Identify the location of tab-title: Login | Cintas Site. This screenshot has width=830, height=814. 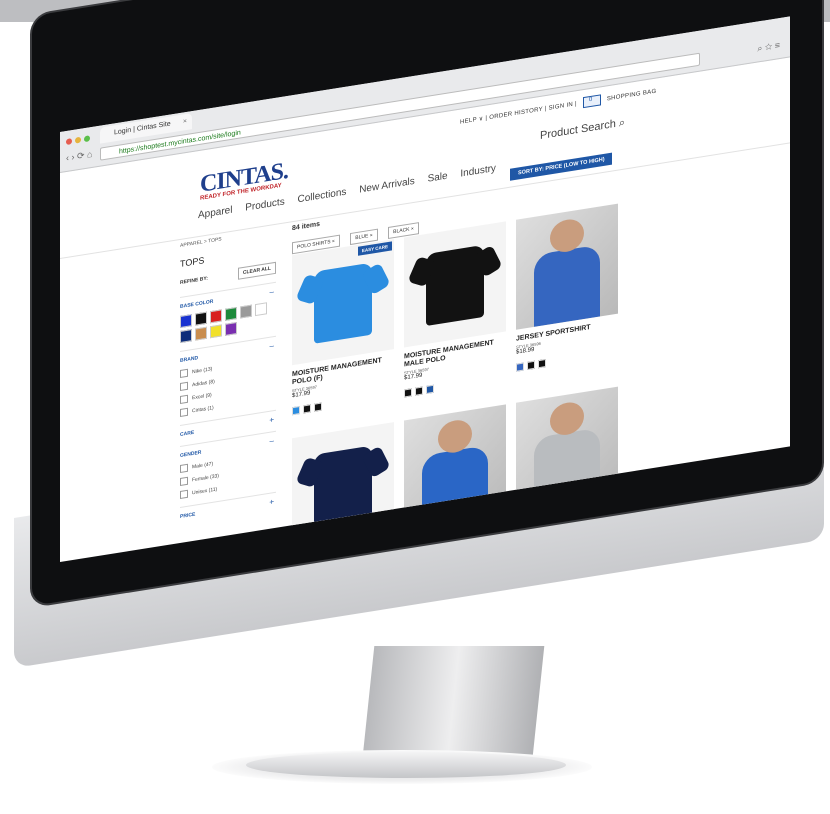
(142, 128).